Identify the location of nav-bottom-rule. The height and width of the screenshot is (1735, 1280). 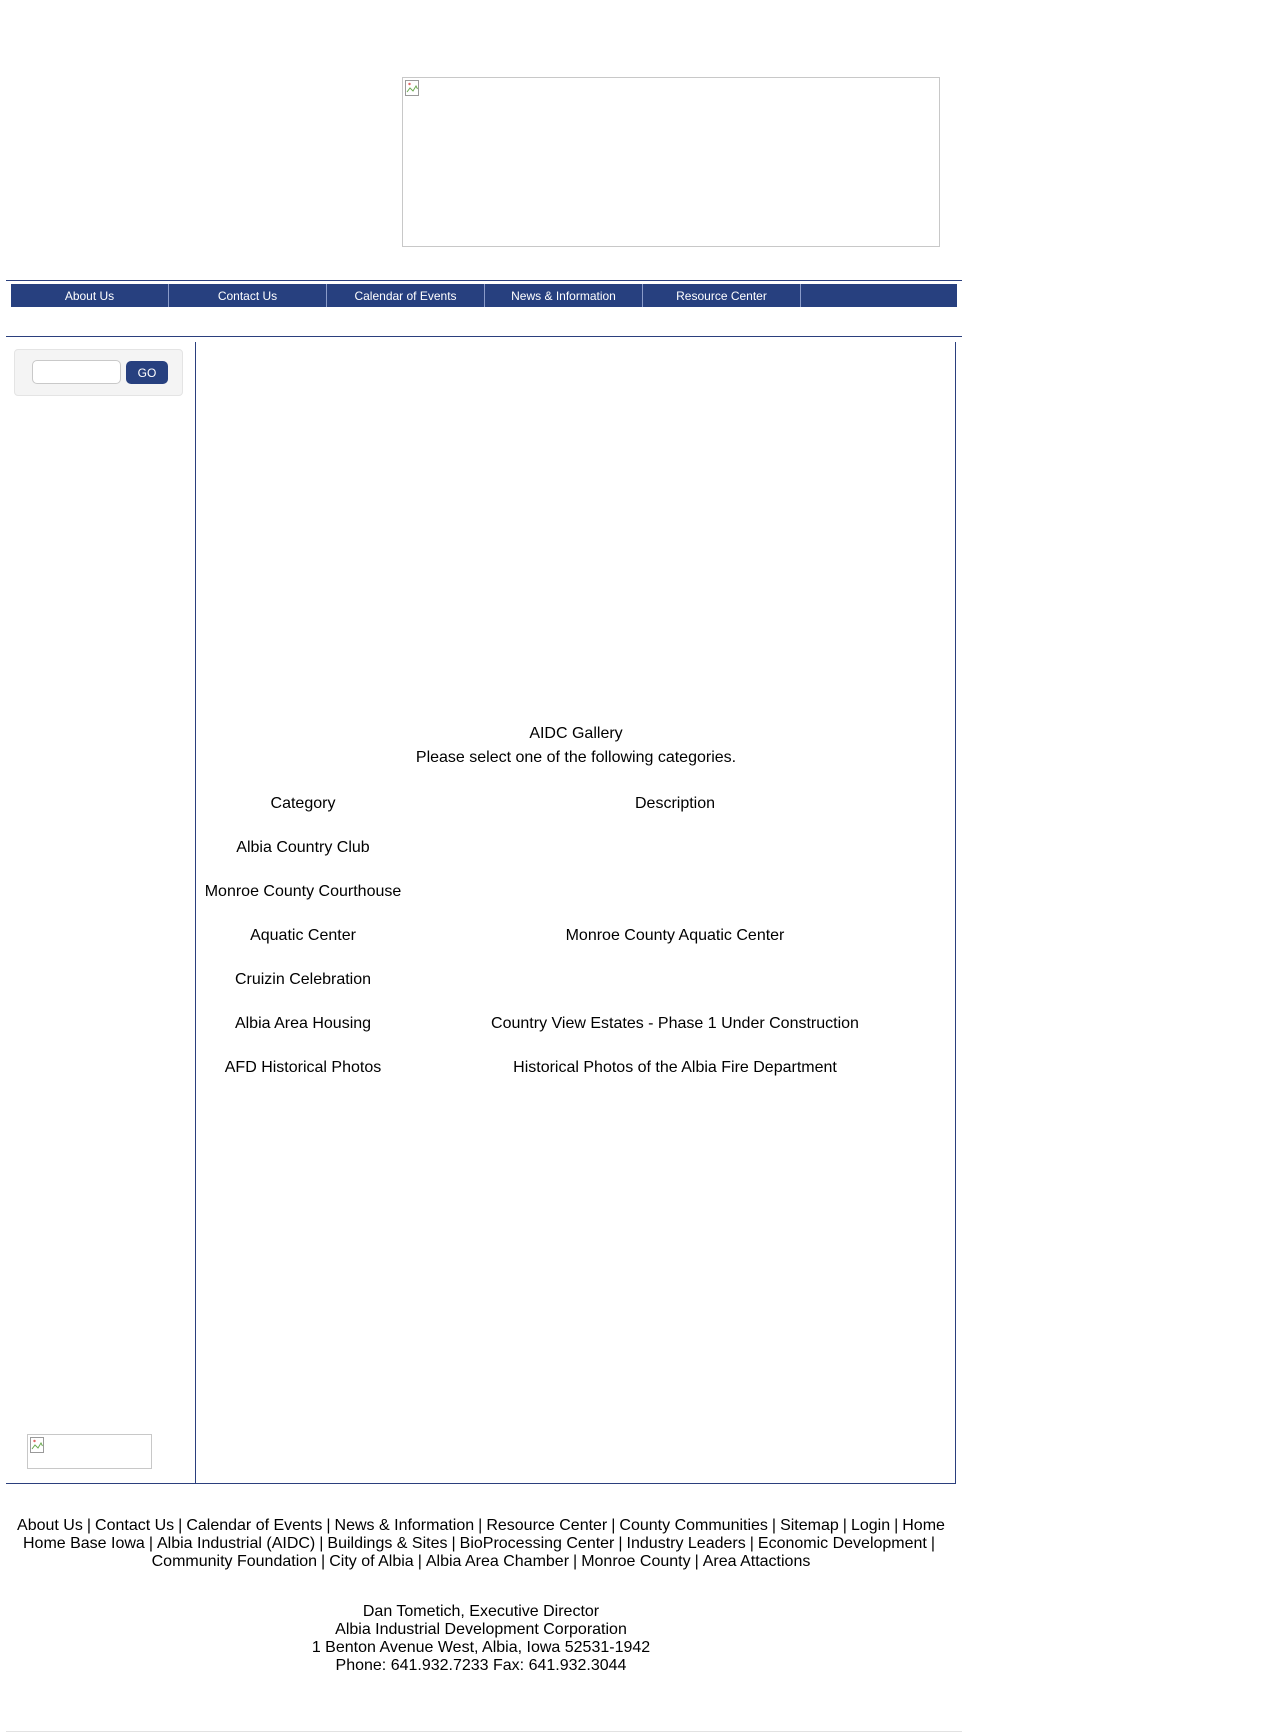
(484, 336).